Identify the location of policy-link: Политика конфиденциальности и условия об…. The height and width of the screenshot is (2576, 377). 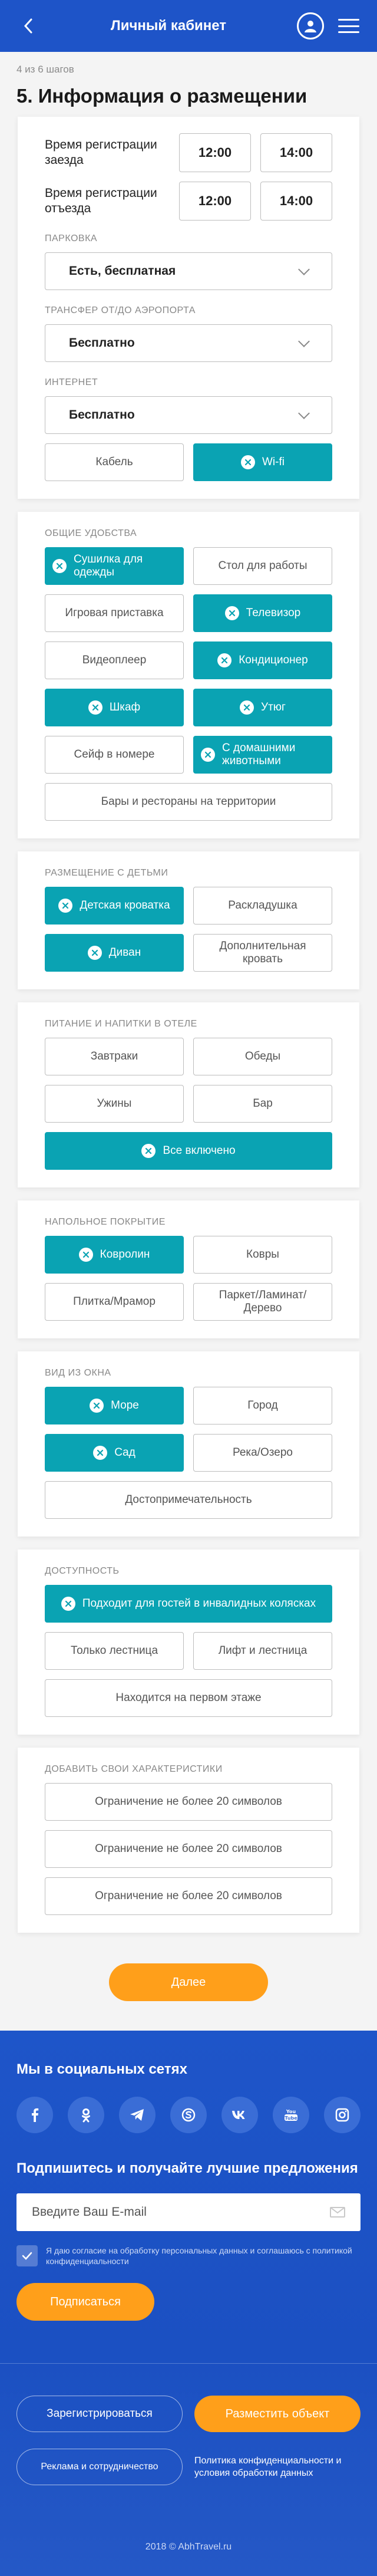
(278, 2467).